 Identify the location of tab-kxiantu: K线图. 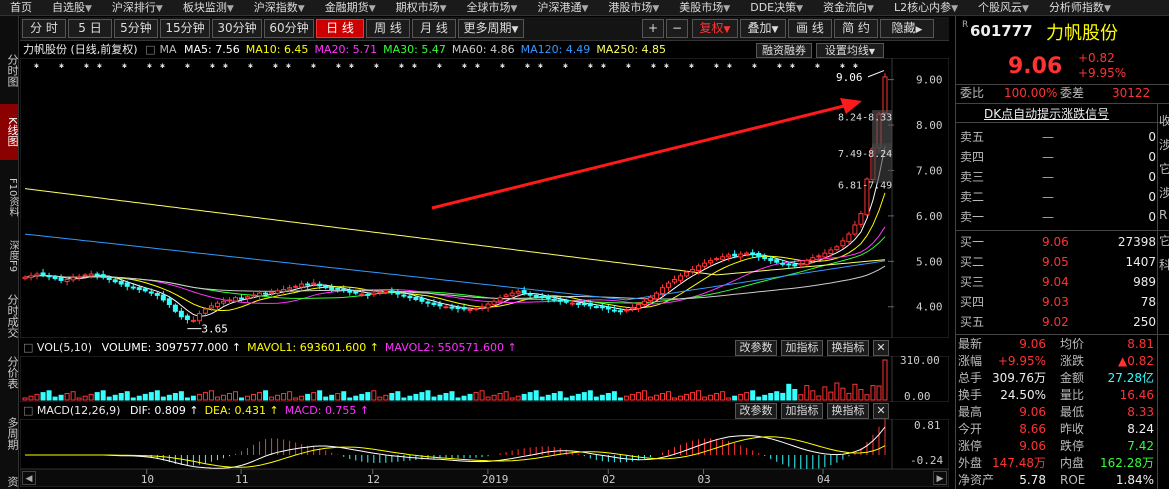
(9, 132).